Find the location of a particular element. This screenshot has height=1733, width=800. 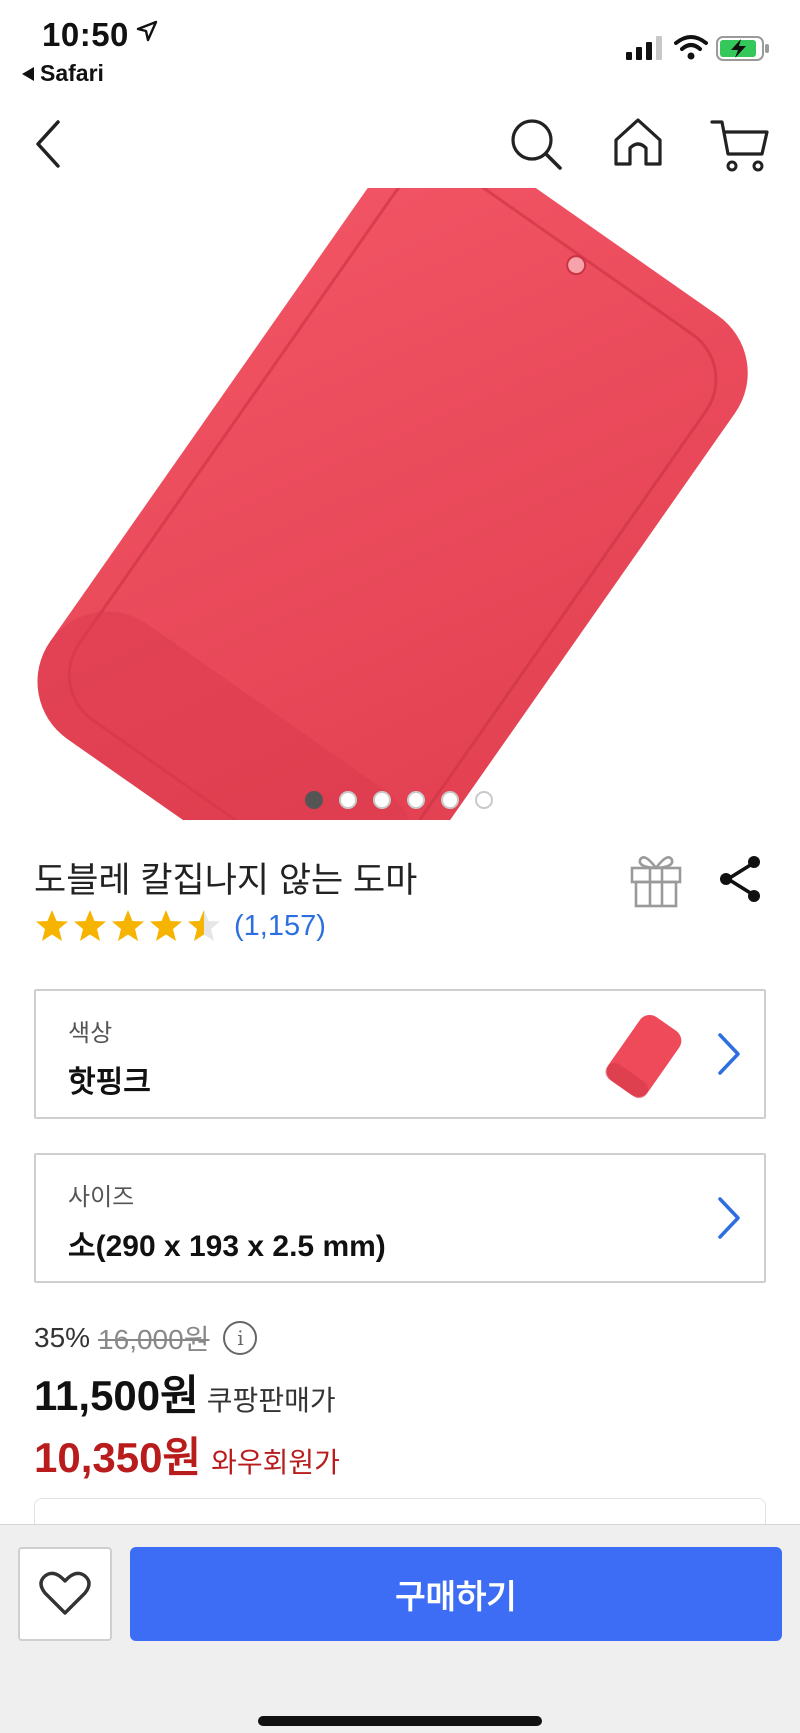

battery-charging-icon is located at coordinates (742, 48).